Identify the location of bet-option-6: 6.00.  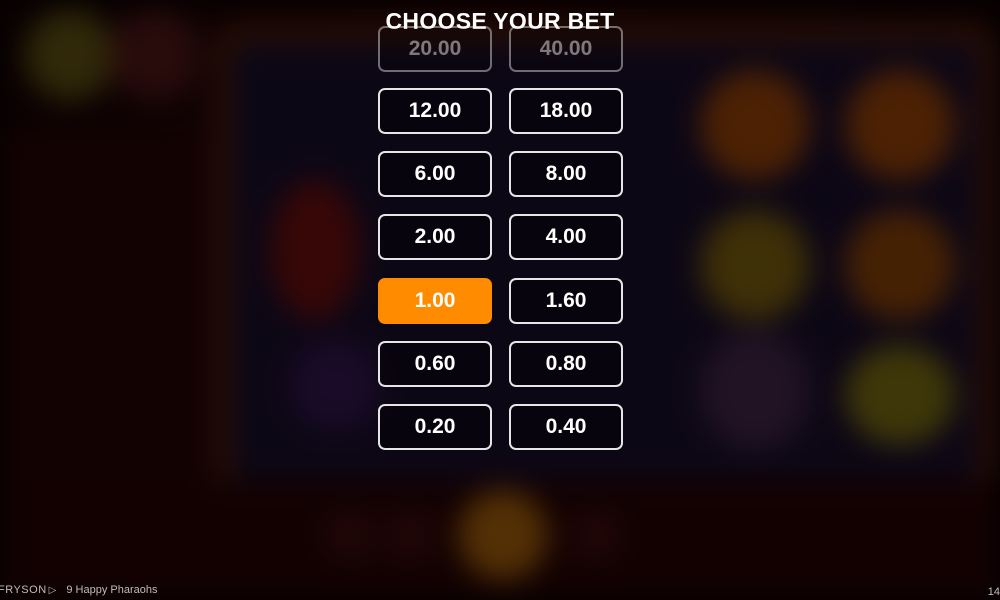
(435, 174).